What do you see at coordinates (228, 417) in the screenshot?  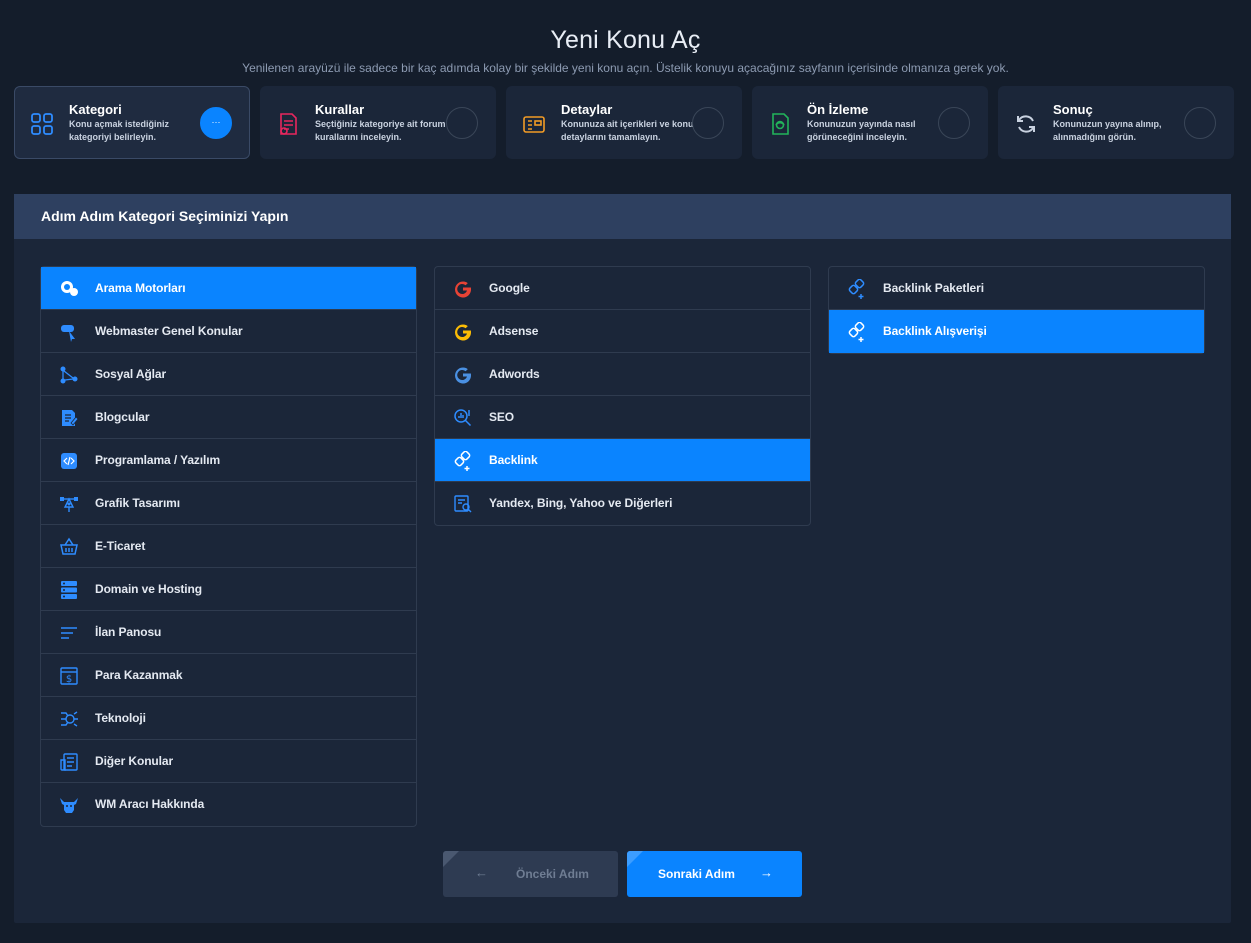 I see `category-item: Blogcular` at bounding box center [228, 417].